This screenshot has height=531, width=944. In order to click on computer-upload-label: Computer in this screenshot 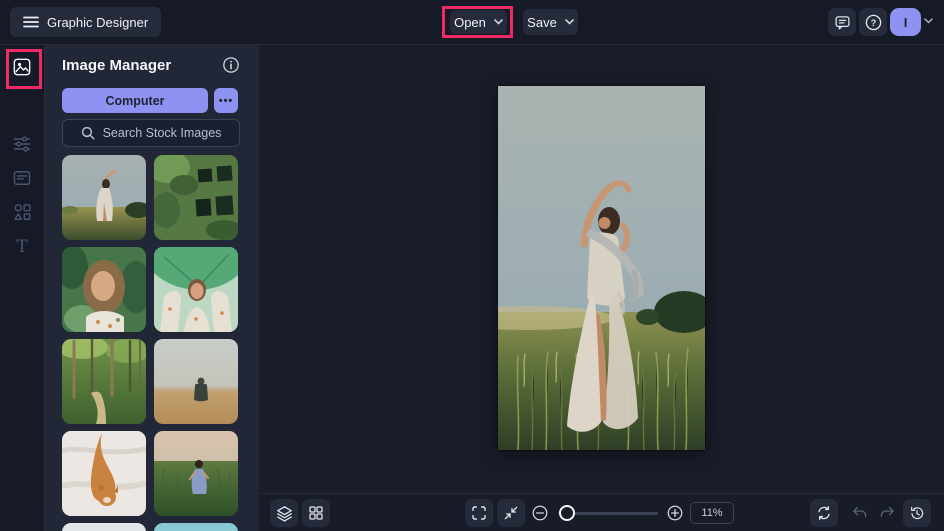, I will do `click(135, 100)`.